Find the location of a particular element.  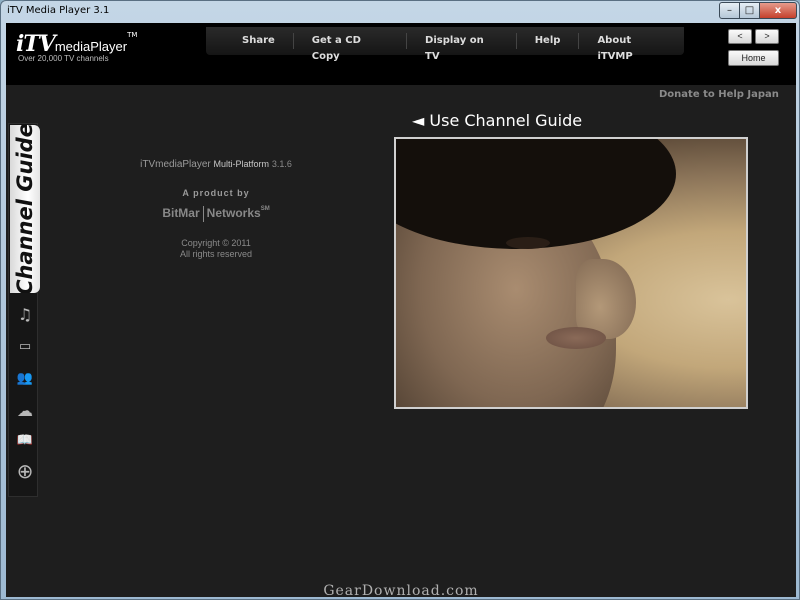

channel-guide-label: Channel Guide is located at coordinates (25, 209).